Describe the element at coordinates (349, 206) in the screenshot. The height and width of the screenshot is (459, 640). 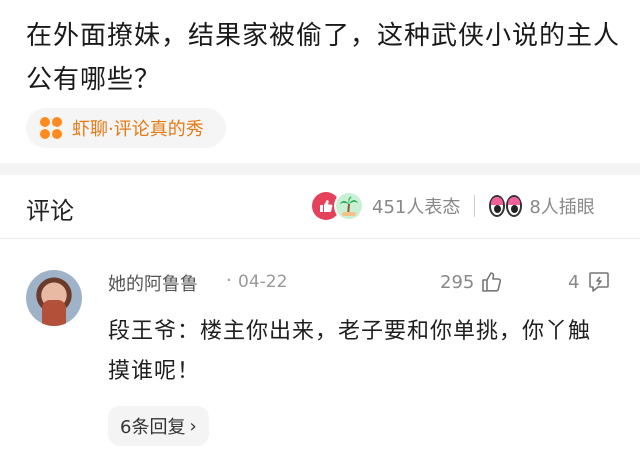
I see `palm-tree-reaction-icon` at that location.